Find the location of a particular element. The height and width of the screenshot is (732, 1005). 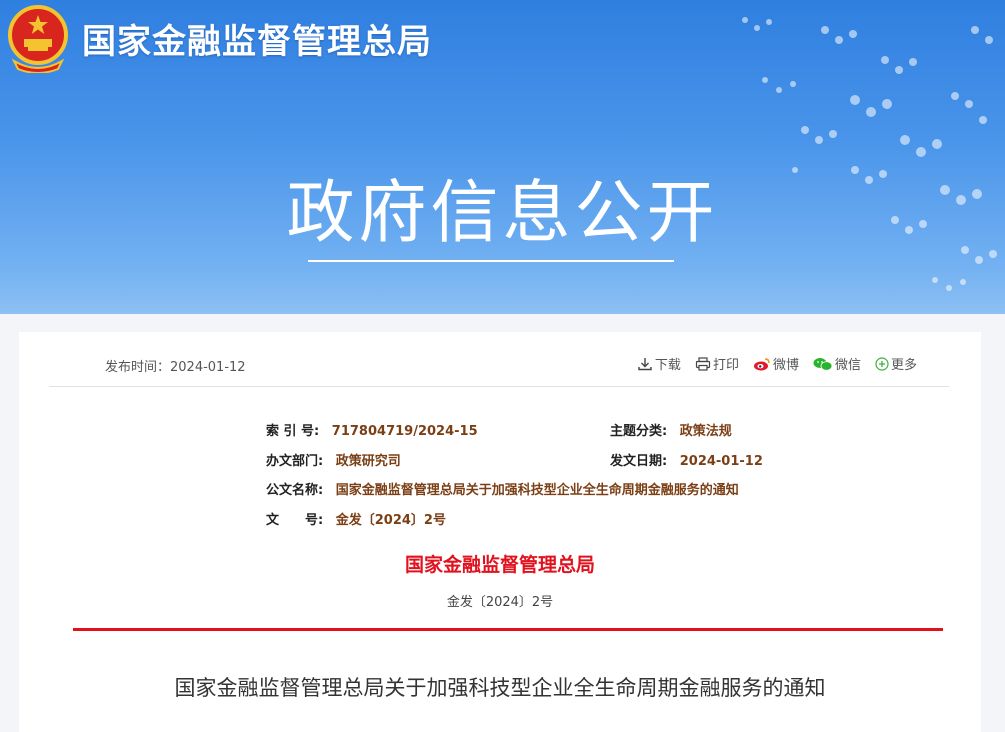

print-button: 打印 is located at coordinates (717, 363).